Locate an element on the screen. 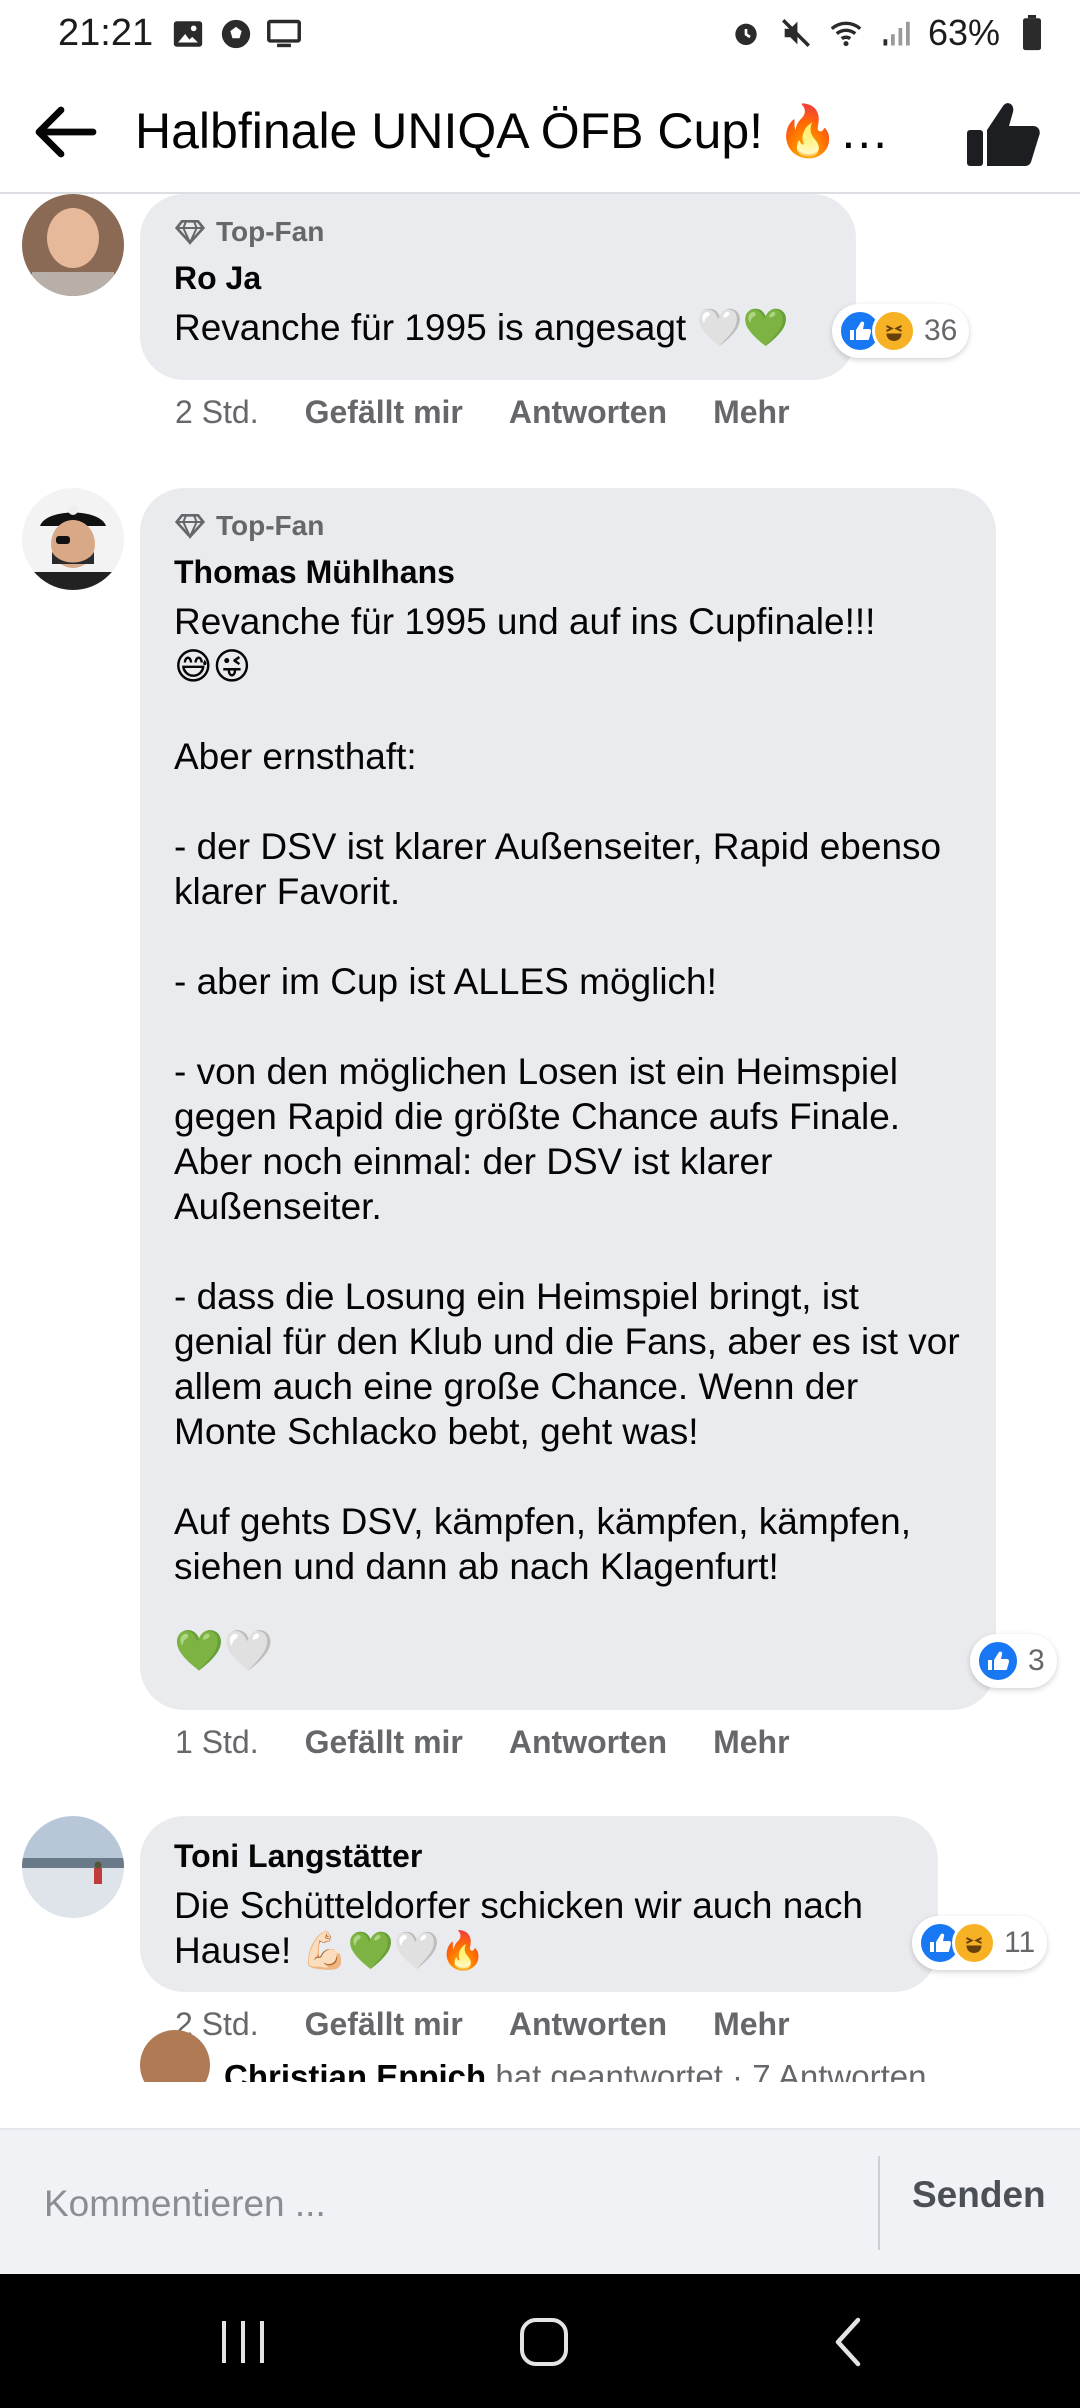 This screenshot has height=2408, width=1080. wifi-icon is located at coordinates (846, 33).